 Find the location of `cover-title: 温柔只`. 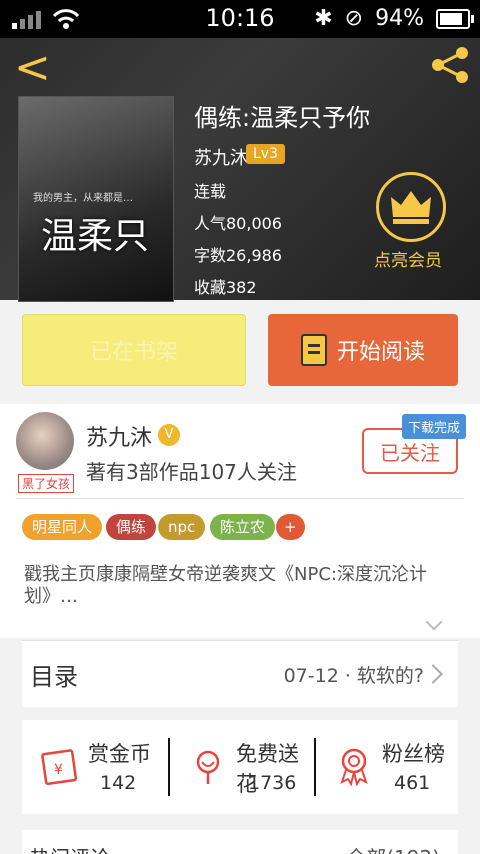

cover-title: 温柔只 is located at coordinates (95, 236).